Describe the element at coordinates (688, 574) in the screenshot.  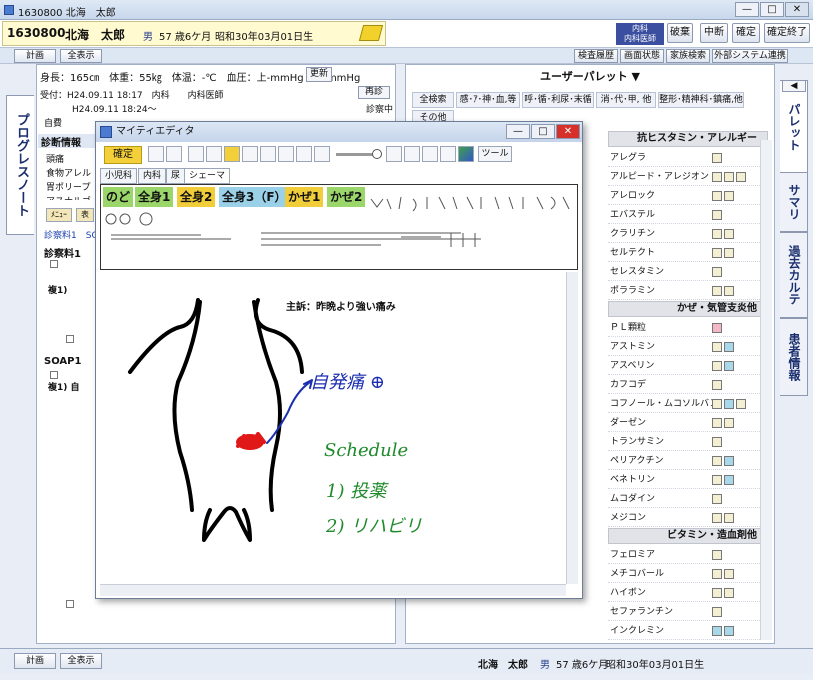
I see `drug-item: メチコバール` at that location.